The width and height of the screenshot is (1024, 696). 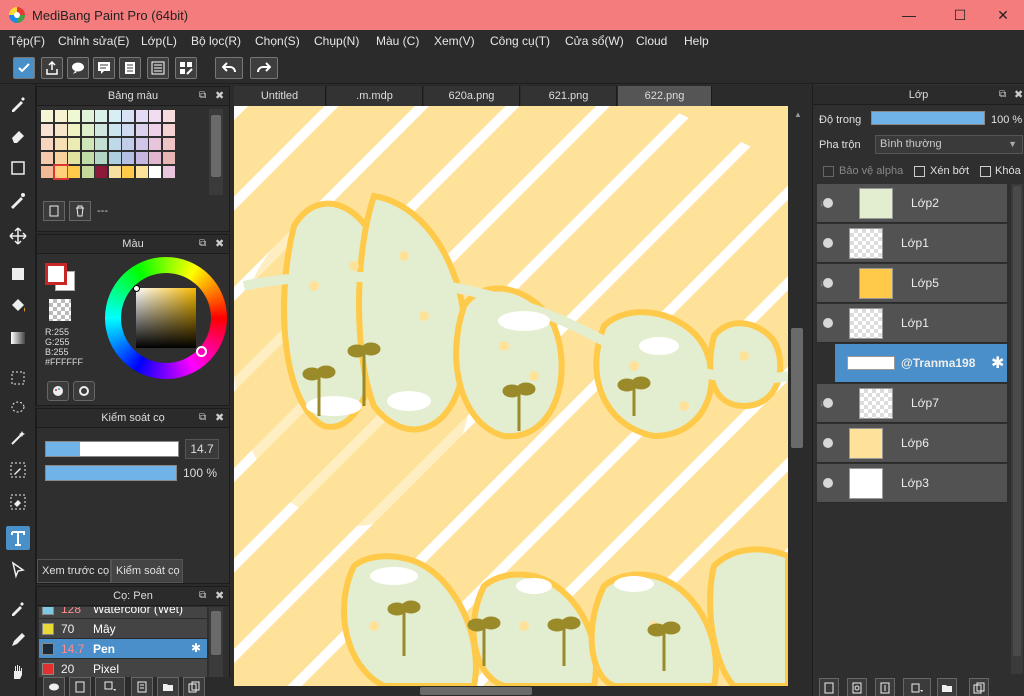 What do you see at coordinates (158, 68) in the screenshot?
I see `list-settings-icon` at bounding box center [158, 68].